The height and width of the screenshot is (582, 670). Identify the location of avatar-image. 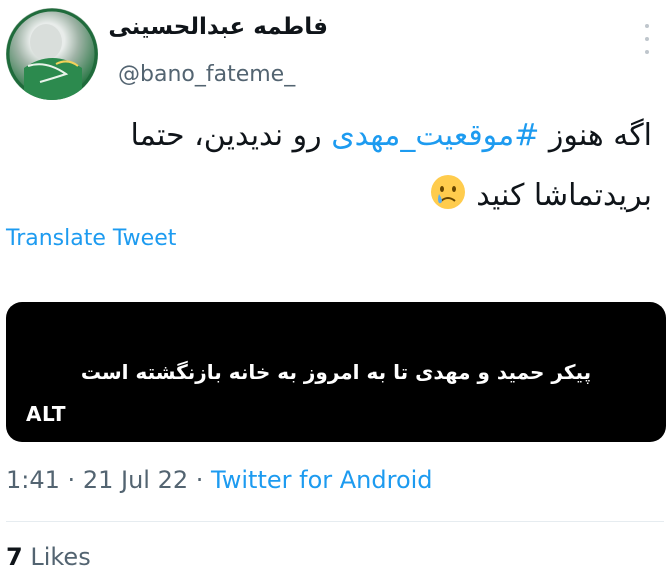
(52, 54).